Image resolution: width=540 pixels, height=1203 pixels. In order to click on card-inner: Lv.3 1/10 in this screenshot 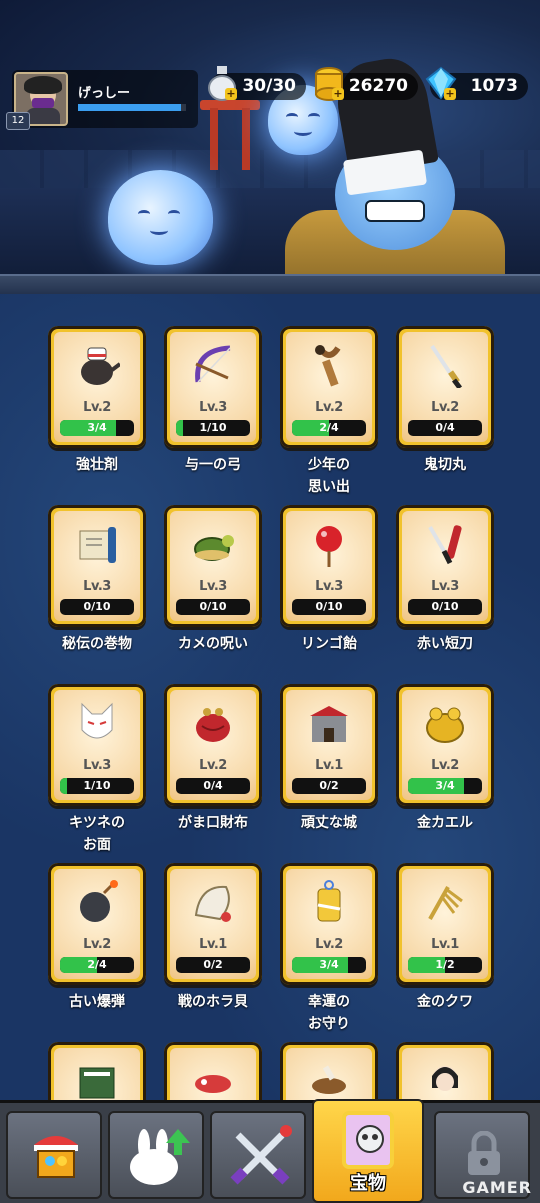, I will do `click(213, 387)`.